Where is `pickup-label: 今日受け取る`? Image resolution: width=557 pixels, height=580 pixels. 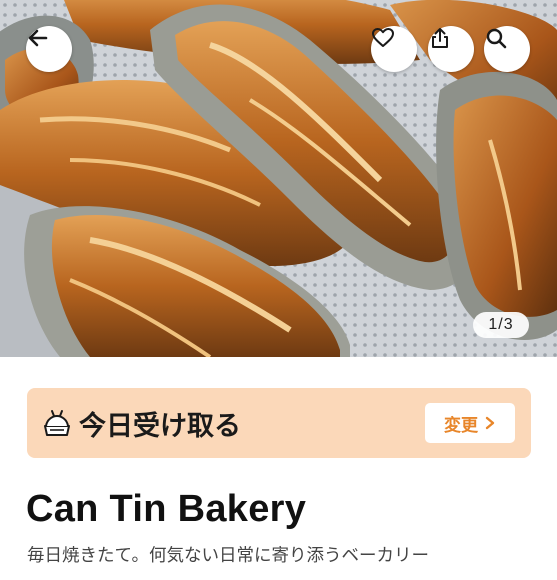 pickup-label: 今日受け取る is located at coordinates (160, 426).